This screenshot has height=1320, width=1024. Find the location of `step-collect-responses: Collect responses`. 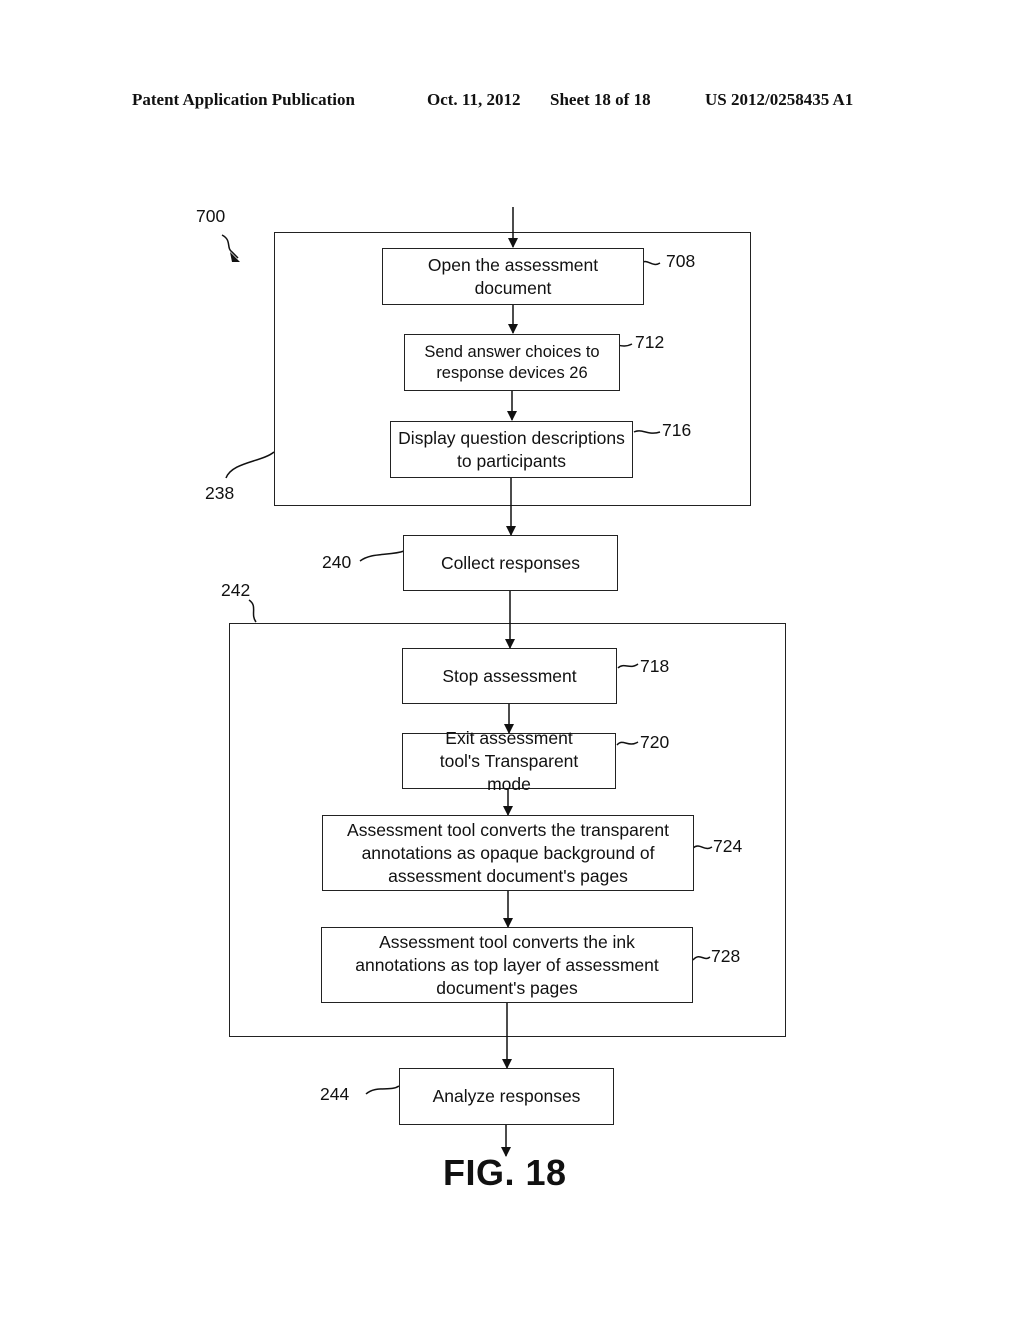

step-collect-responses: Collect responses is located at coordinates (510, 563).